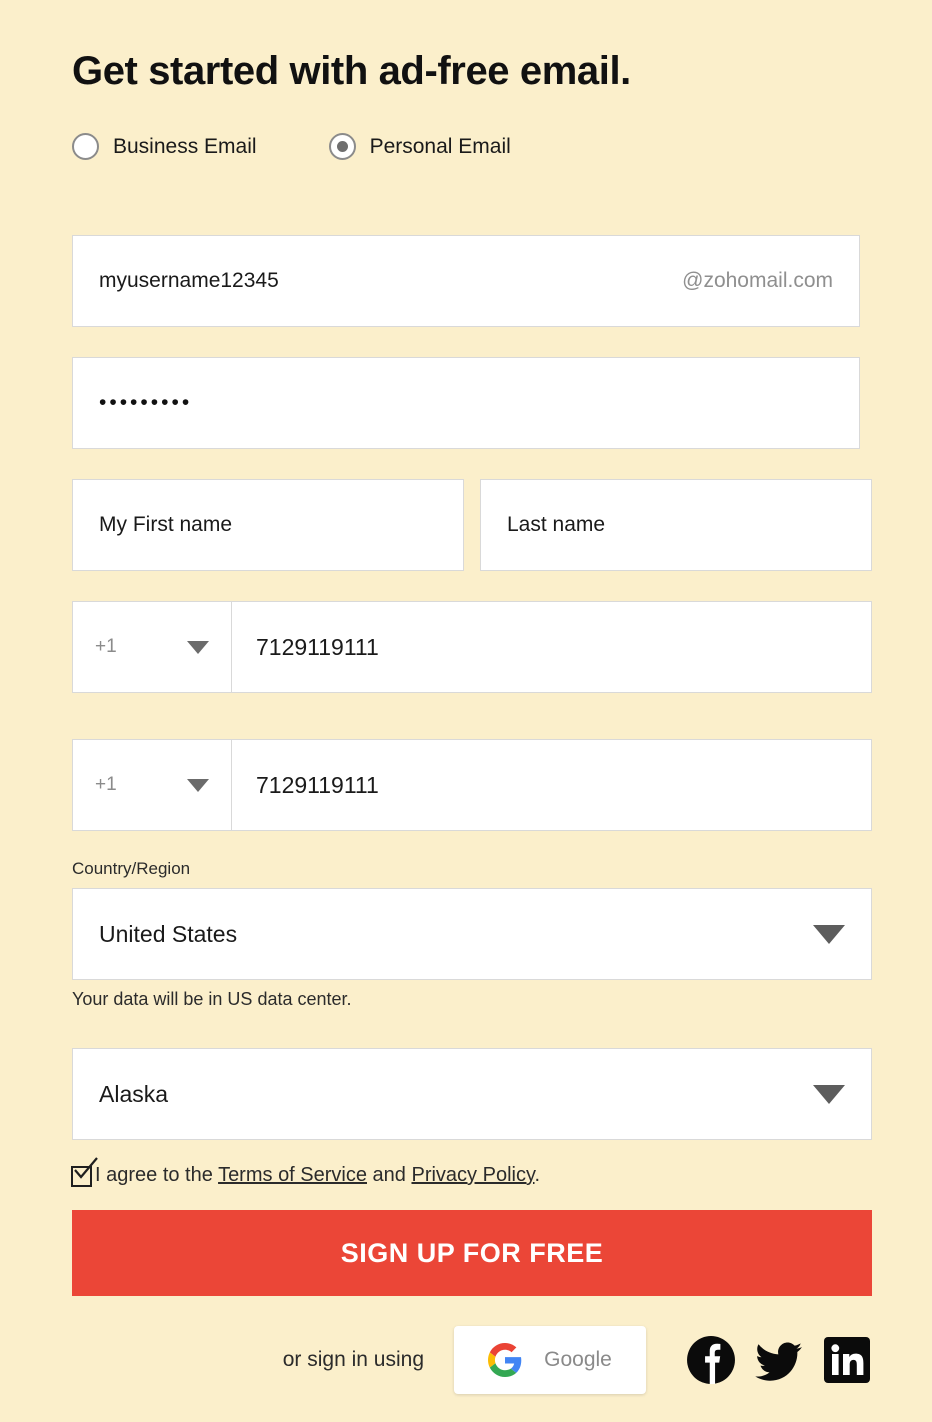 The height and width of the screenshot is (1422, 932). I want to click on radio-option-business-email: Business Email, so click(164, 146).